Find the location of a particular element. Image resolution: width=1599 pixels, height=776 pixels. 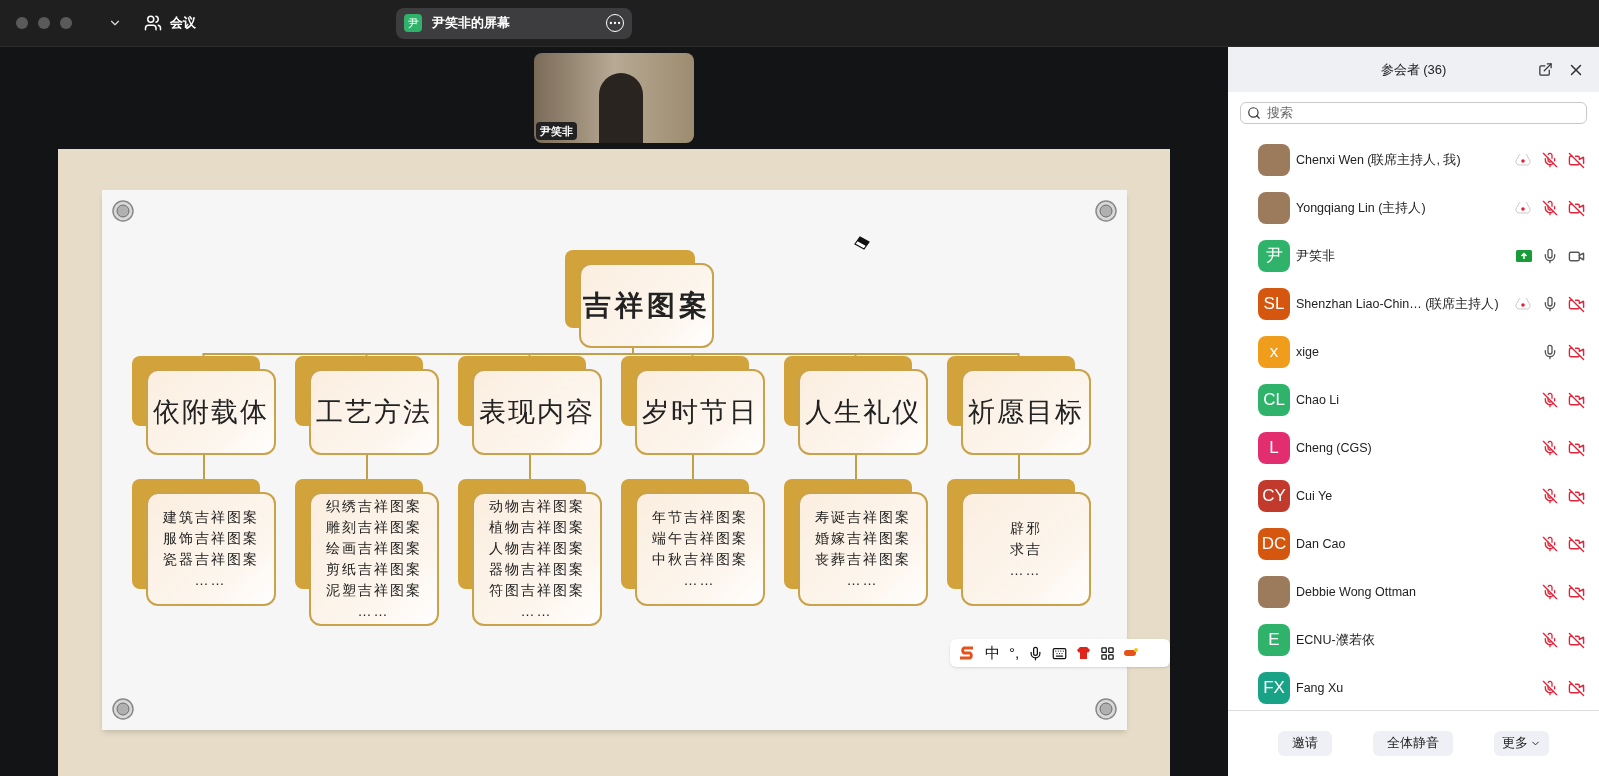

ime-punctuation: °, is located at coordinates (1014, 653).